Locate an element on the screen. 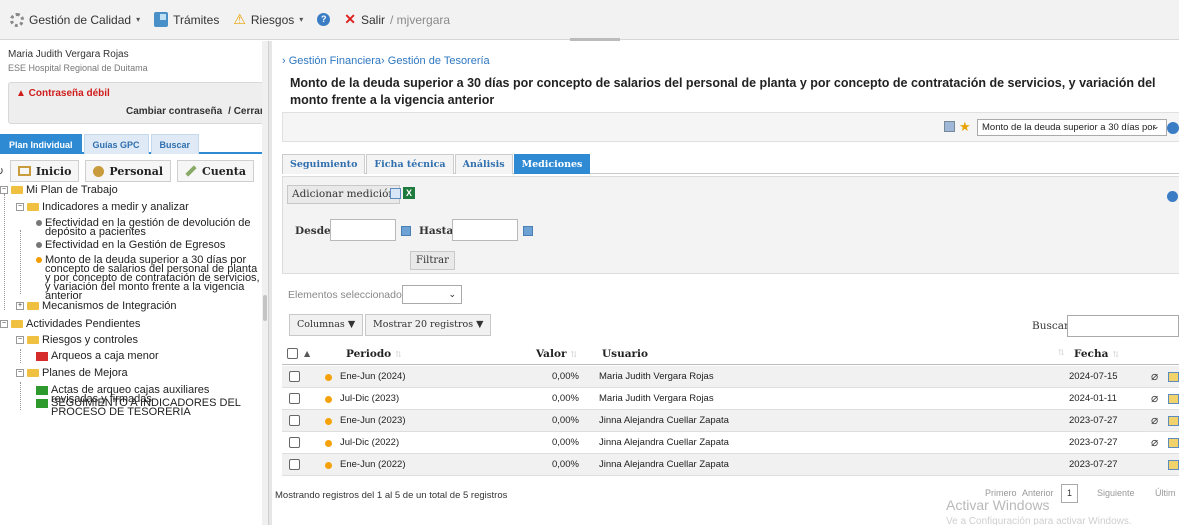  column-value: Valor ⇅ is located at coordinates (556, 354).